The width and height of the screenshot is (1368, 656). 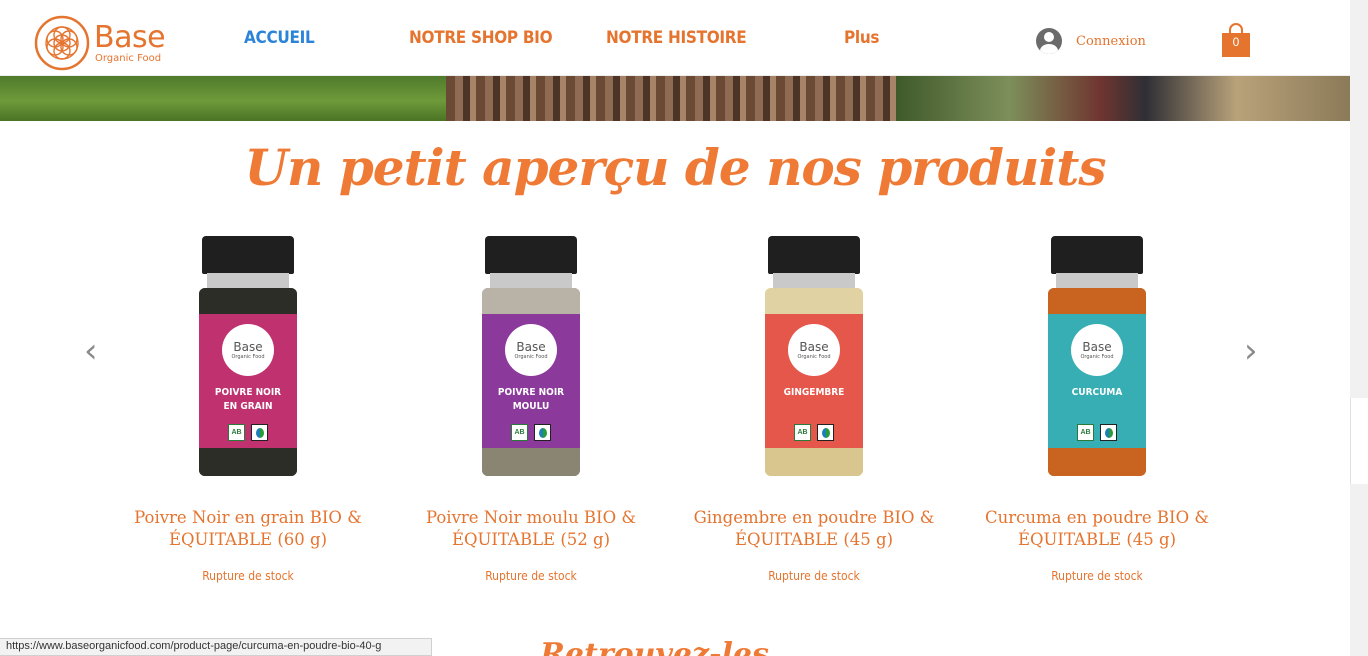 I want to click on flower-of-life-logo-icon, so click(x=62, y=43).